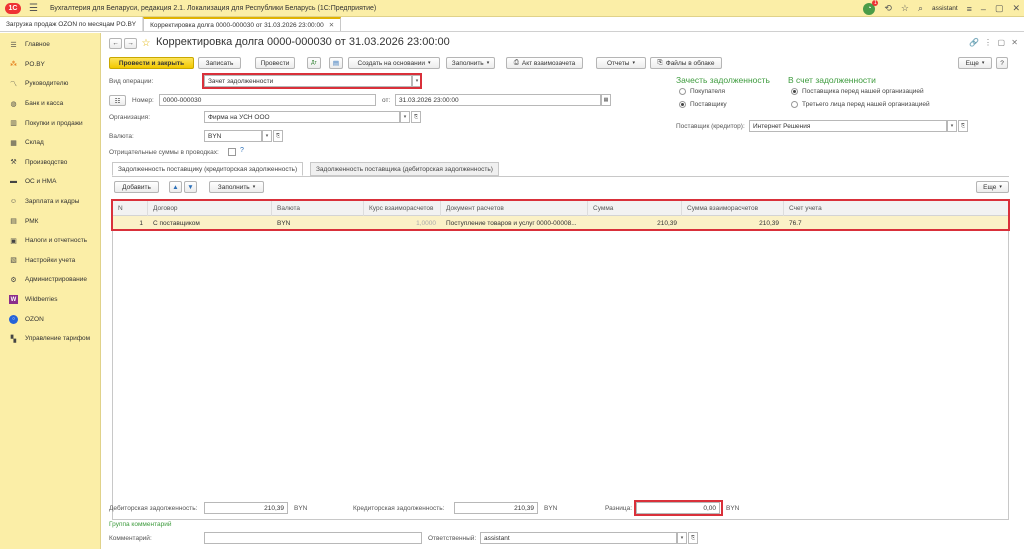 Image resolution: width=1024 pixels, height=549 pixels. Describe the element at coordinates (50, 202) in the screenshot. I see `sidebar-item-salary: ☺ Зарплата и кадры` at that location.